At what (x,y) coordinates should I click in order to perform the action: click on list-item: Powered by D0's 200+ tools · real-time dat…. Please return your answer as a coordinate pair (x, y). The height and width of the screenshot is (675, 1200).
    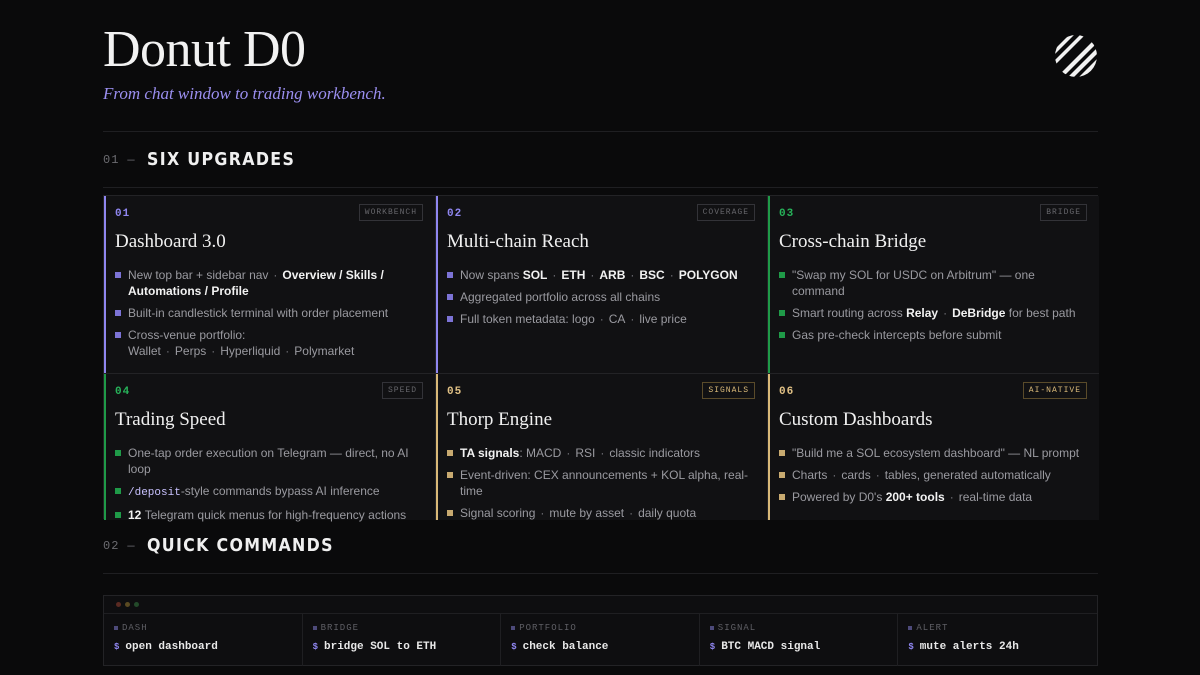
    Looking at the image, I should click on (933, 497).